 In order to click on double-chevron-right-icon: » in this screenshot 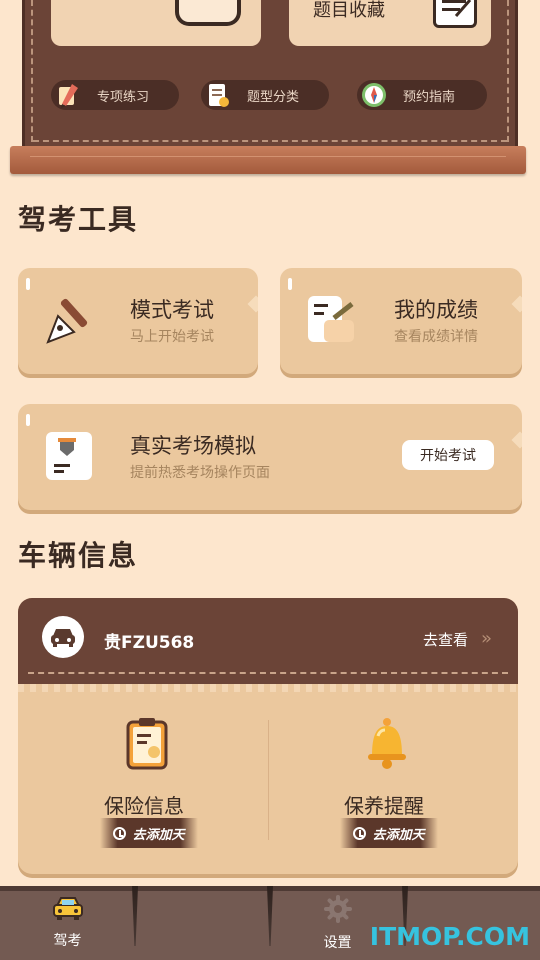, I will do `click(486, 638)`.